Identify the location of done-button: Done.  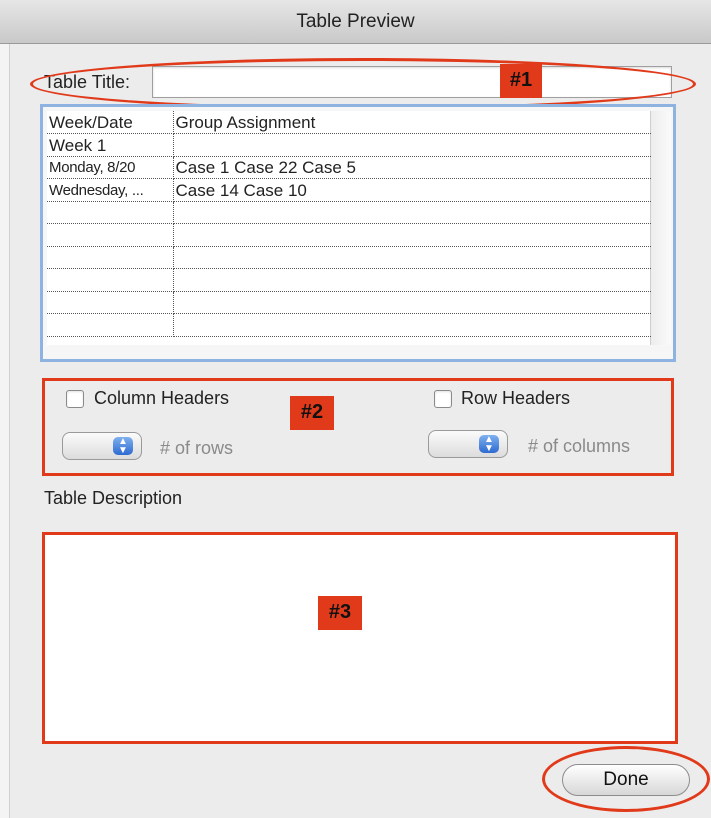
(626, 780).